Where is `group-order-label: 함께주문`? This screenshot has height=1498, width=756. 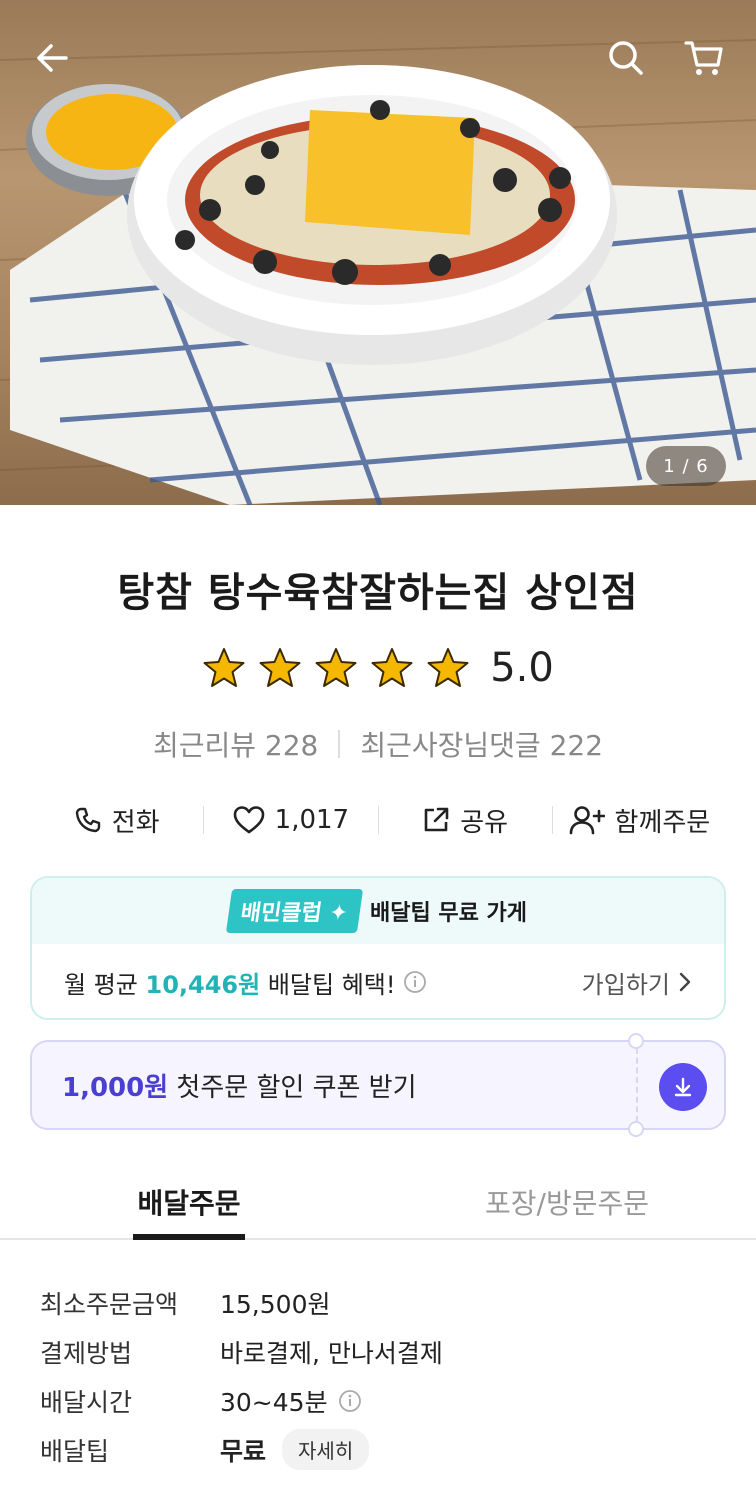
group-order-label: 함께주문 is located at coordinates (662, 822).